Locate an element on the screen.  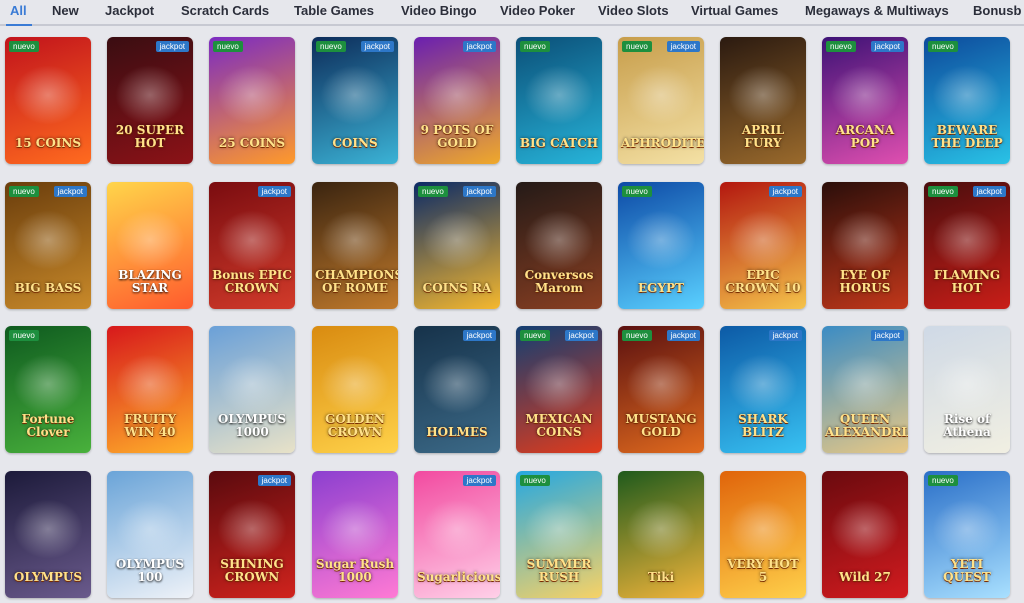
game-card: YETI QUEST nuevo is located at coordinates (967, 534).